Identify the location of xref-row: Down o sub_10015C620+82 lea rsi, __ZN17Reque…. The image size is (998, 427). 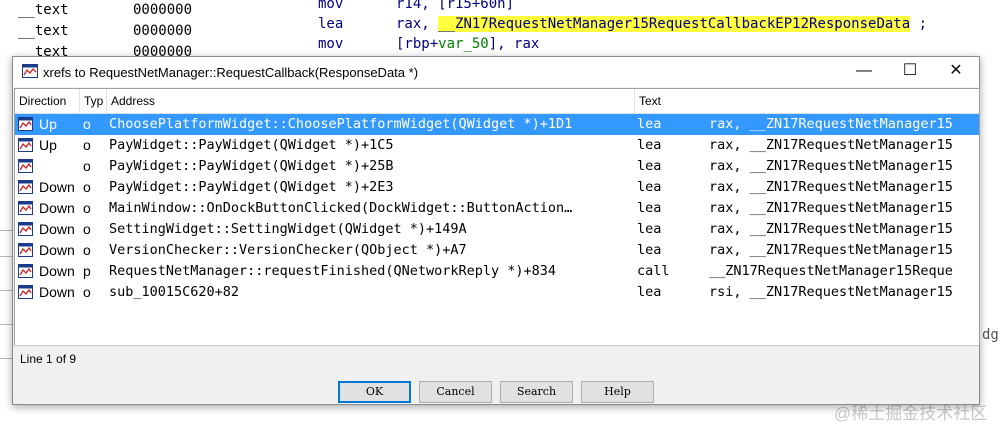
(497, 292).